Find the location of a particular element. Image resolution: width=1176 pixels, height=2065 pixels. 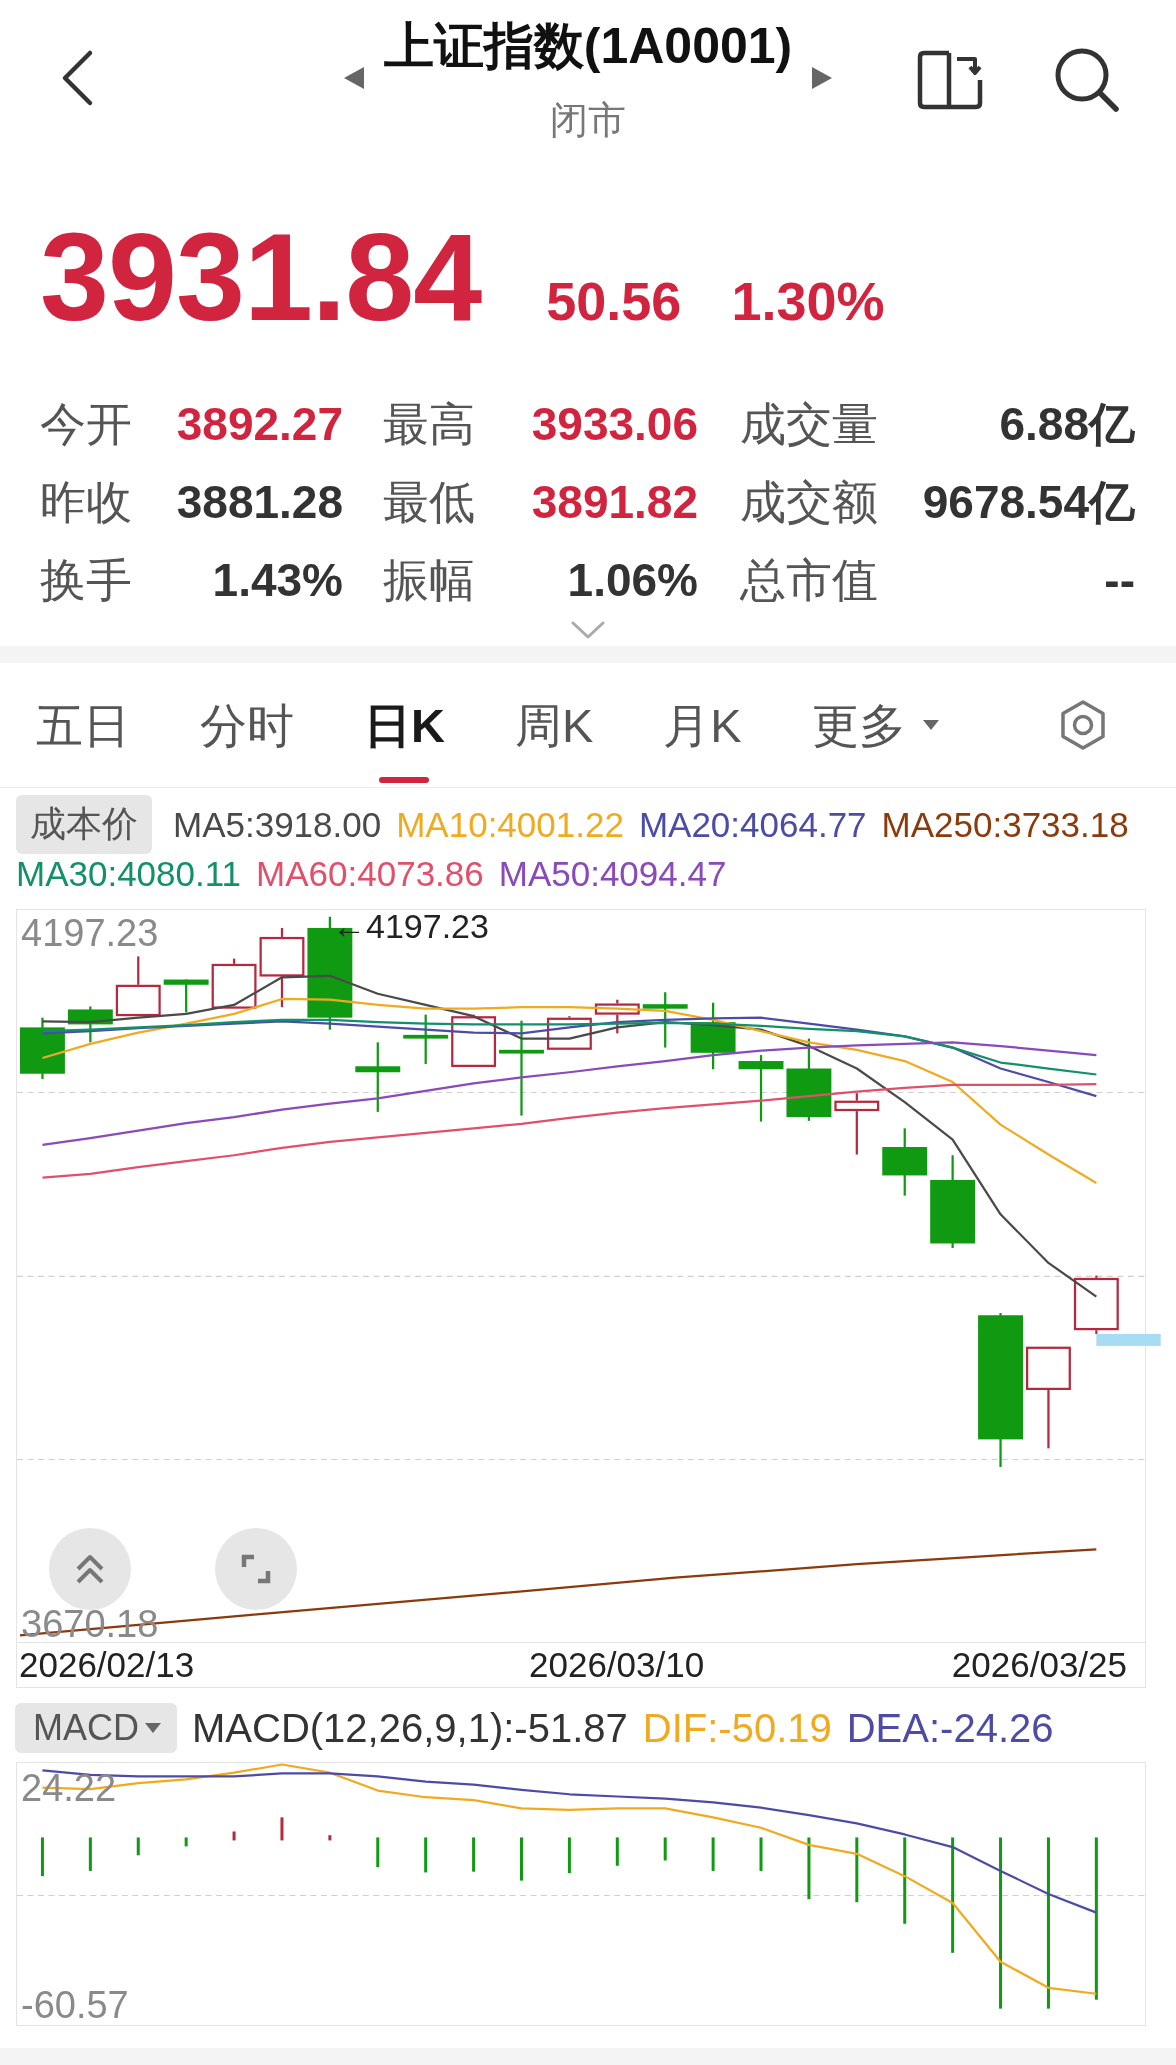

settings-icon is located at coordinates (1083, 725).